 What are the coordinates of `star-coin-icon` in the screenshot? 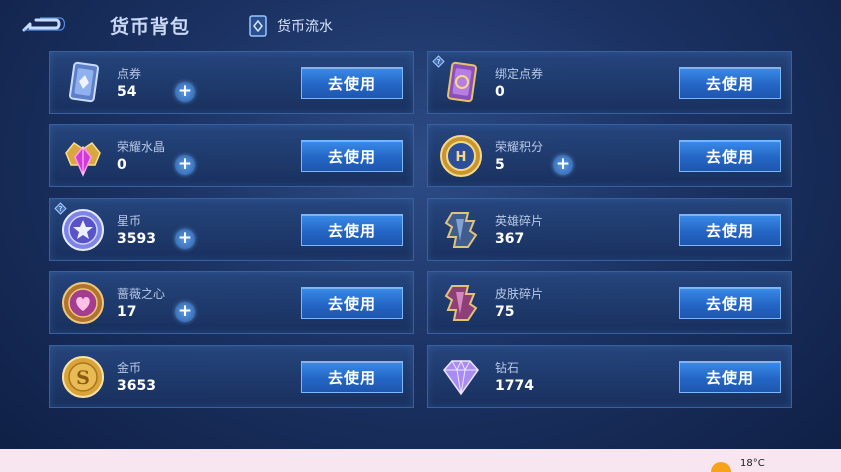 It's located at (83, 230).